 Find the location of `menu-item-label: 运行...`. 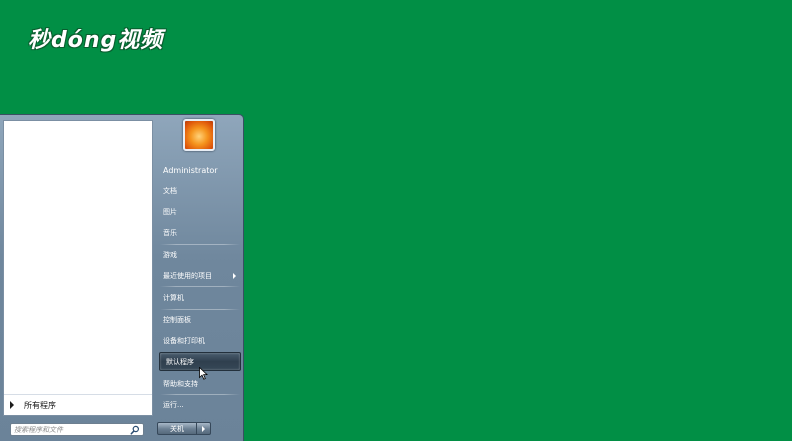

menu-item-label: 运行... is located at coordinates (173, 404).